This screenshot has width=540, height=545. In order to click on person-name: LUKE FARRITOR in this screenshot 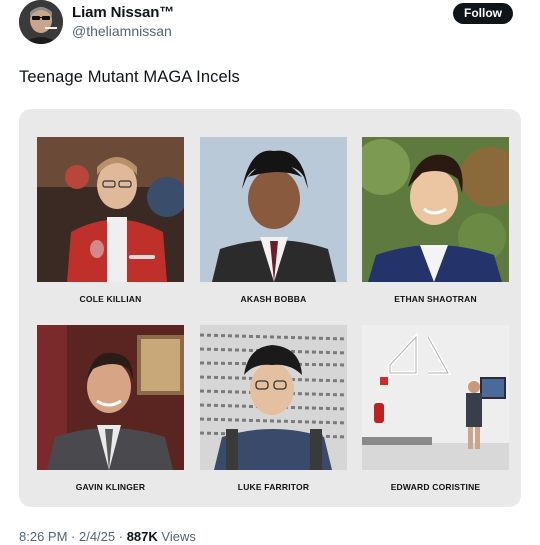, I will do `click(273, 487)`.